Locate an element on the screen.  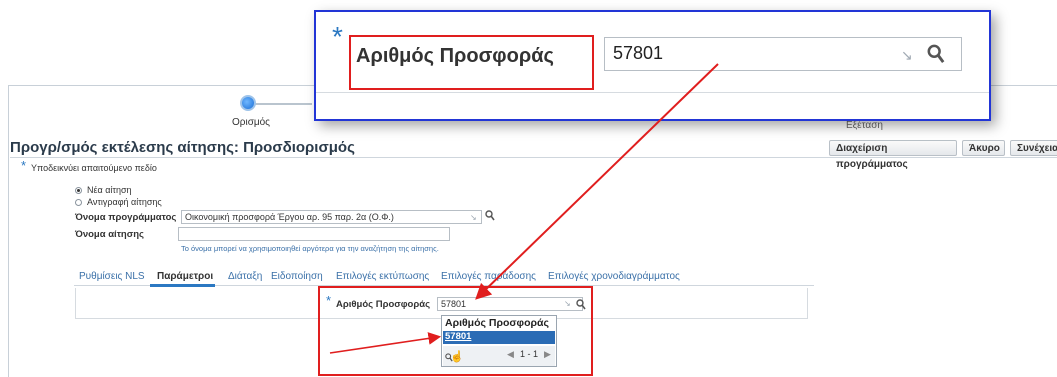
arrow-zoom-to-field is located at coordinates (597, 181).